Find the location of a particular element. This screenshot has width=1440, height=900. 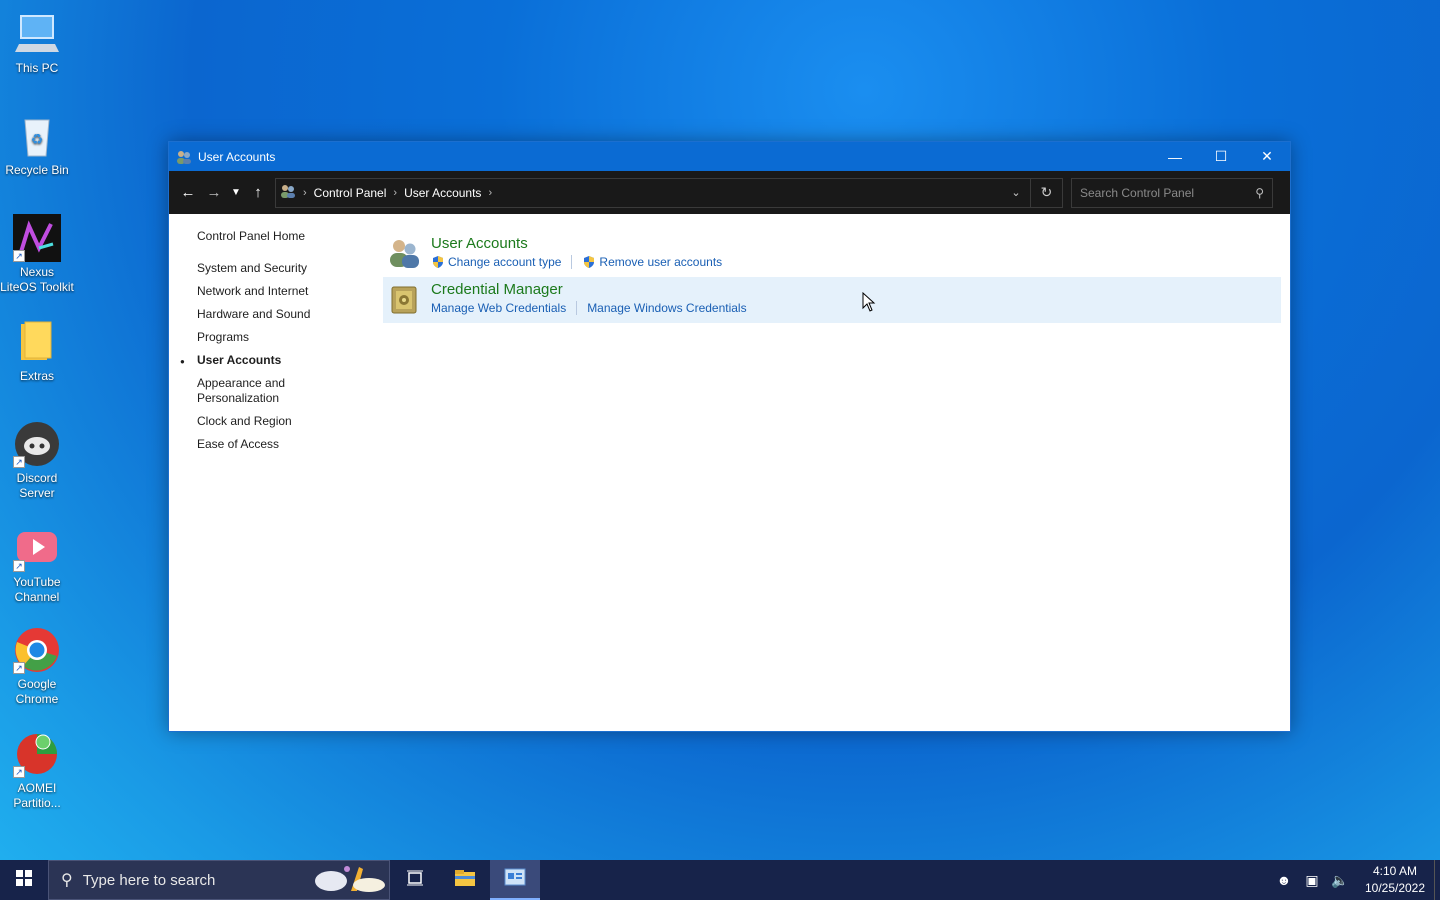

change-account-type-link: Change account type is located at coordinates (504, 262).